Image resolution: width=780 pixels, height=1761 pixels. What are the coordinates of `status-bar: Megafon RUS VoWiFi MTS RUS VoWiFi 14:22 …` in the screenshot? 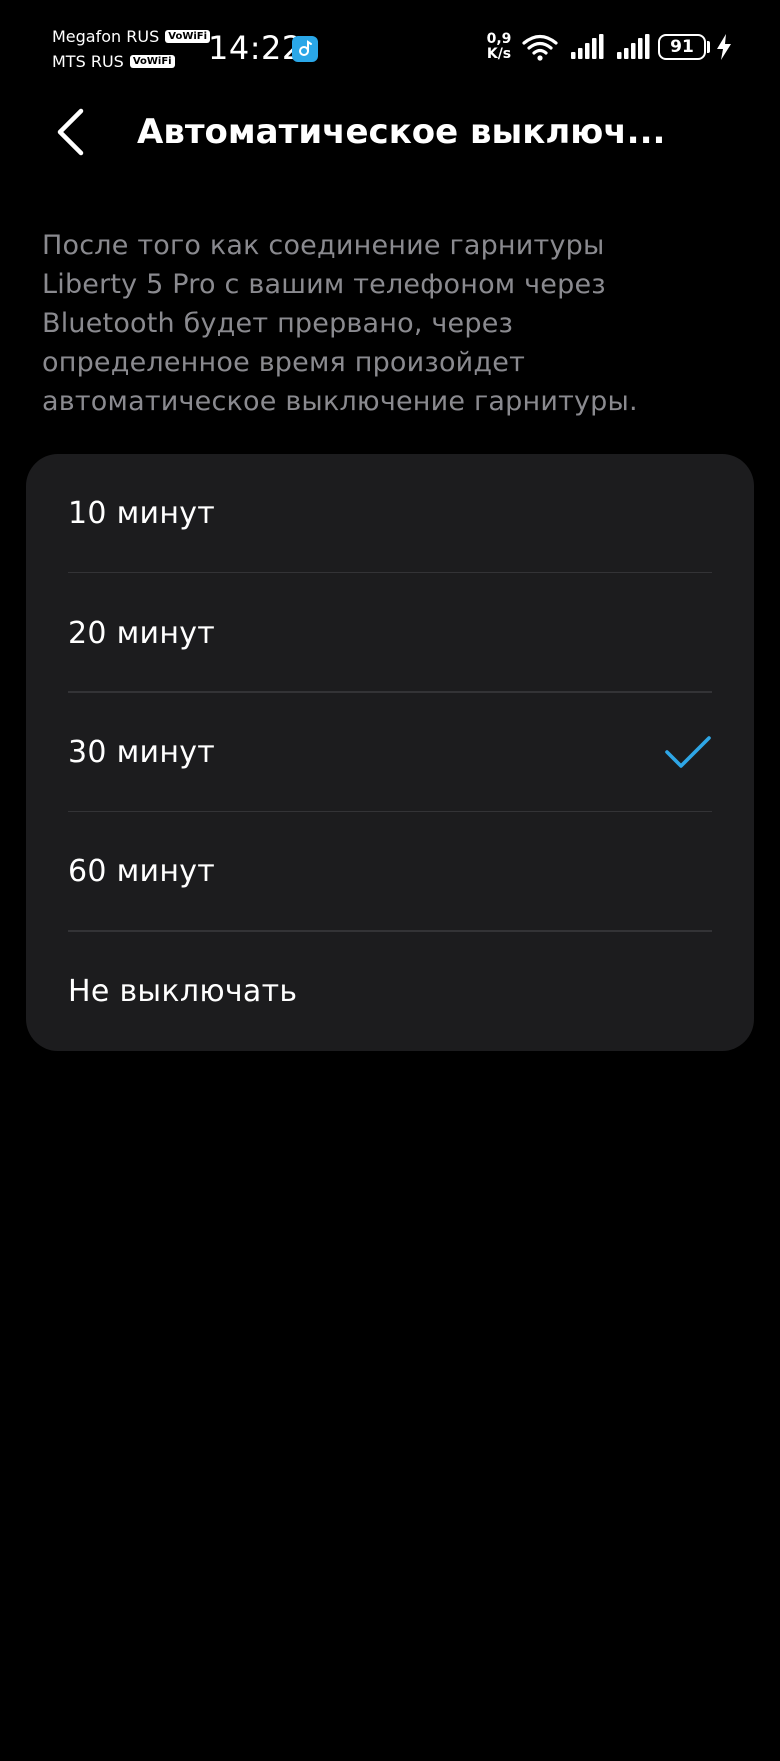 It's located at (390, 48).